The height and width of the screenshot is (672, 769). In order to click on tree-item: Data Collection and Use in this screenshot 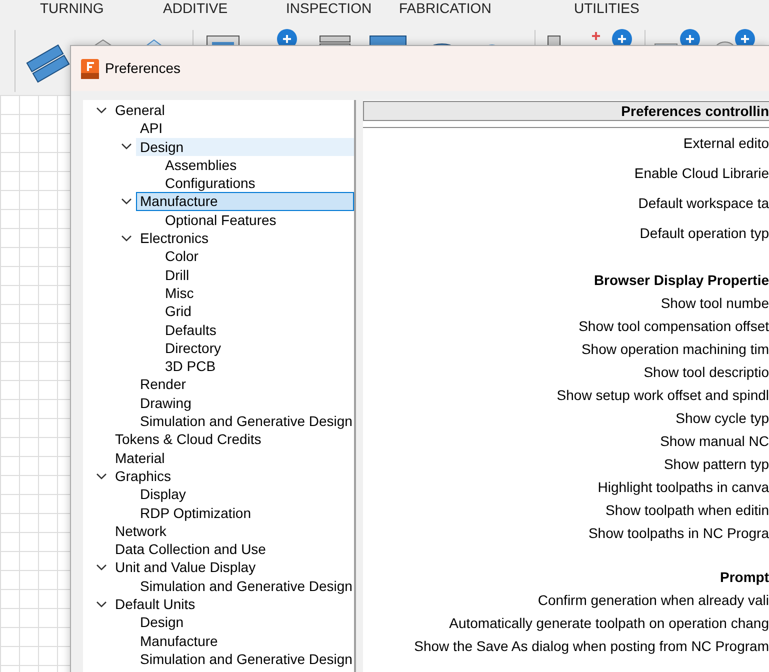, I will do `click(232, 549)`.